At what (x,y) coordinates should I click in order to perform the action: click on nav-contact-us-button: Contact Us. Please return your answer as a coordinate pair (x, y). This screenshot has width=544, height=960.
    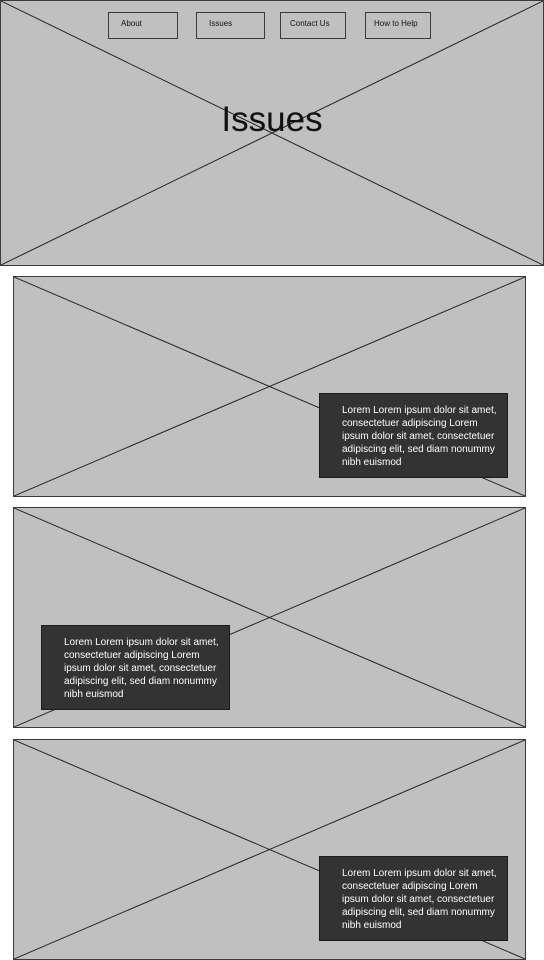
    Looking at the image, I should click on (313, 25).